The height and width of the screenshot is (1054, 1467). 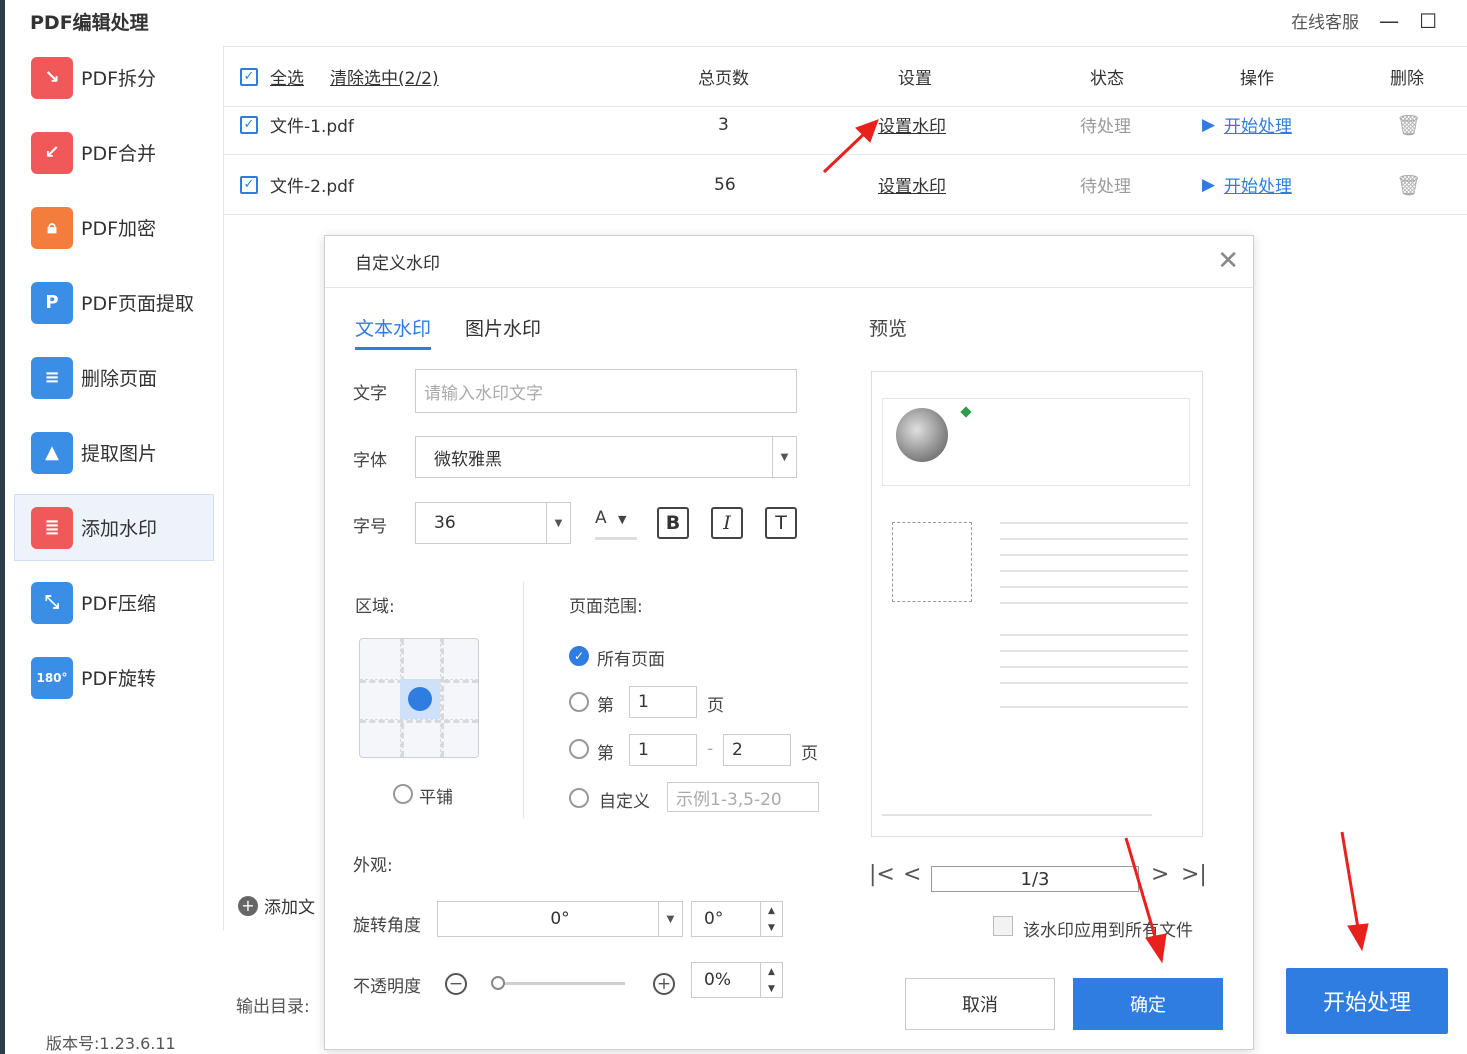 What do you see at coordinates (616, 524) in the screenshot?
I see `font-color-picker: A ▼` at bounding box center [616, 524].